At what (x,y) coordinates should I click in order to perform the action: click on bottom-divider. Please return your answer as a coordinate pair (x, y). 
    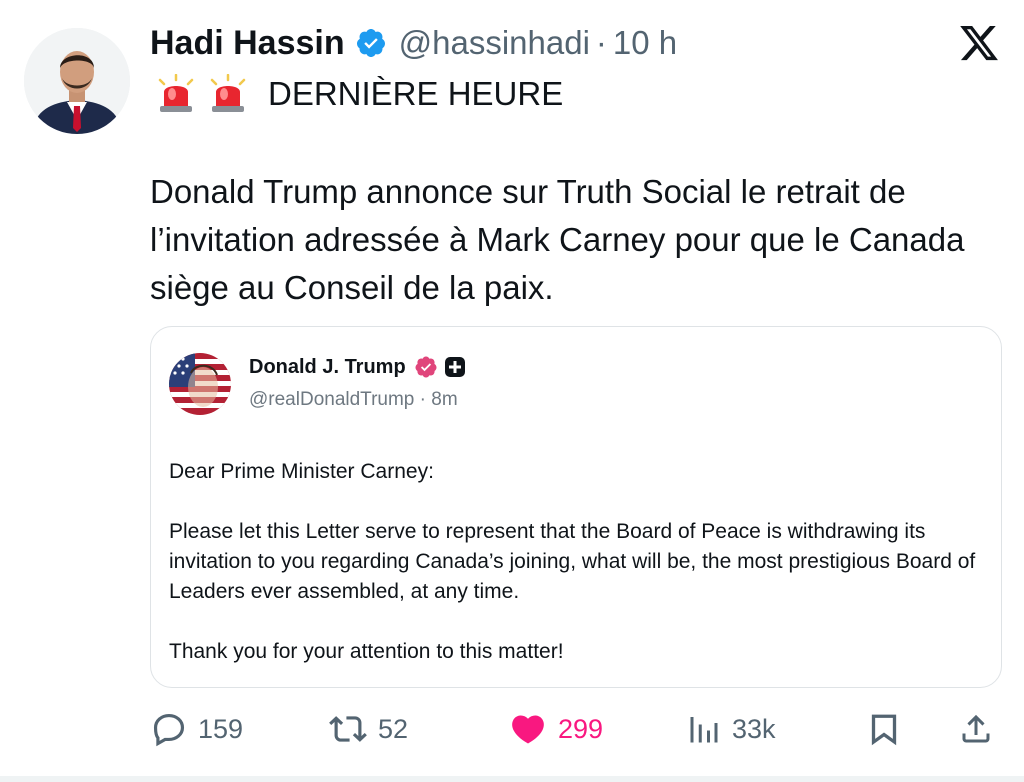
    Looking at the image, I should click on (512, 779).